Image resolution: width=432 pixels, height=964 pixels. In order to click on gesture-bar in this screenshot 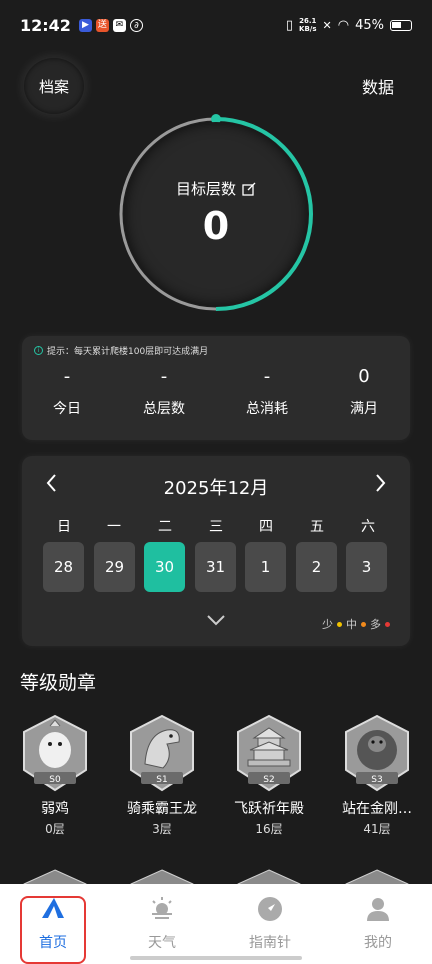, I will do `click(216, 958)`.